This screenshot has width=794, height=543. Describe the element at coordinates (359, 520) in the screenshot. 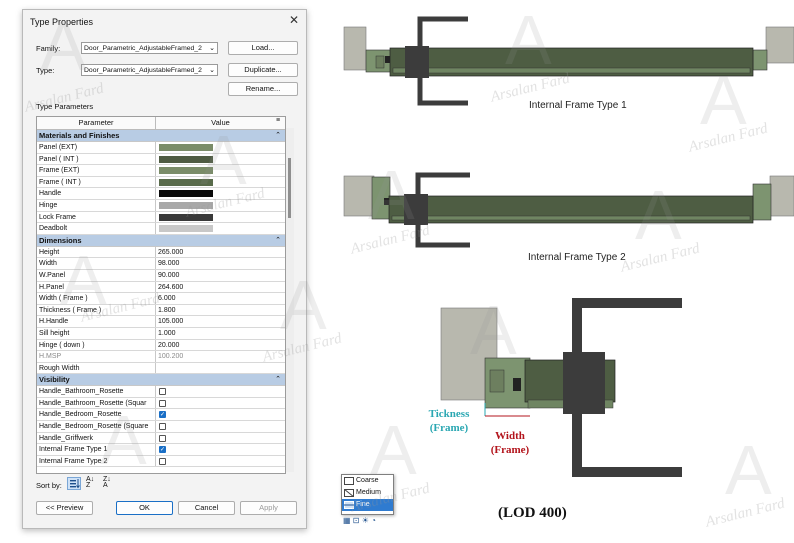

I see `view-control-bar-icons: ▦ ⊡ ☀ ◔` at that location.